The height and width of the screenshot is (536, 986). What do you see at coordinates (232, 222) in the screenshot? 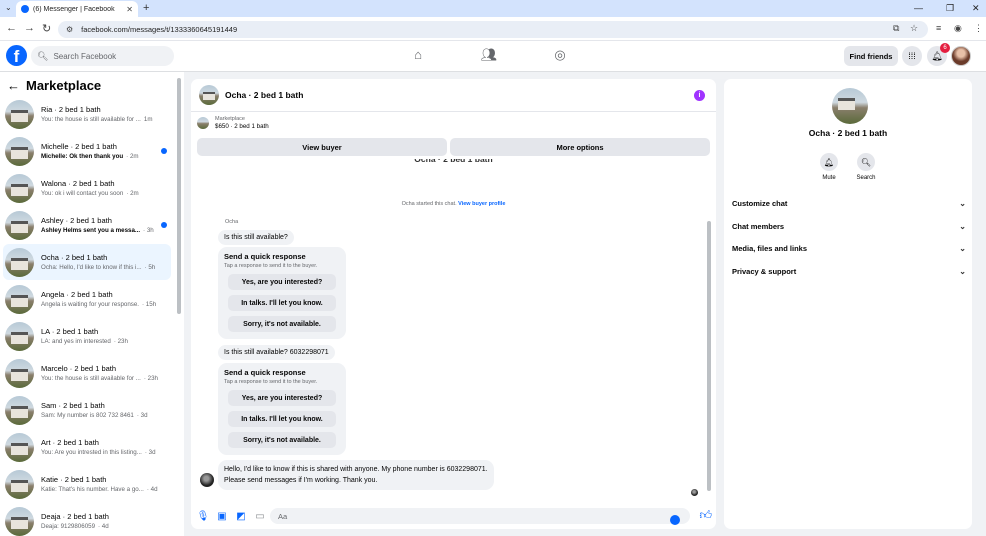
I see `sender-name: Ocha` at bounding box center [232, 222].